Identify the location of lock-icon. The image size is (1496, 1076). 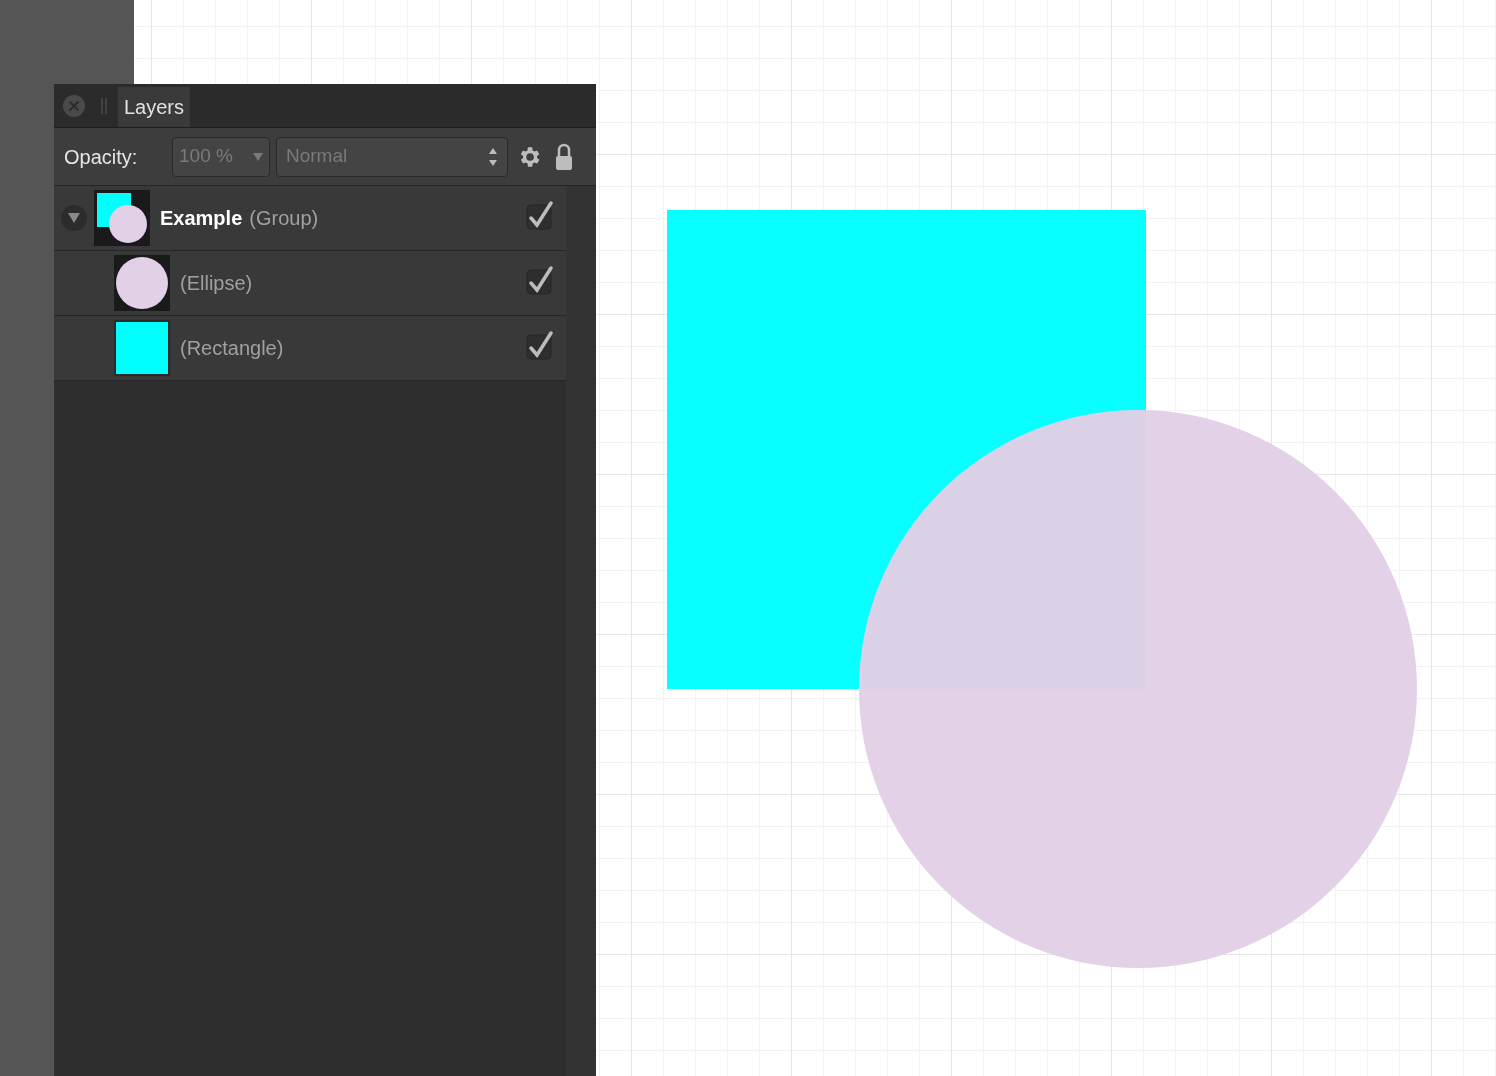
(564, 156).